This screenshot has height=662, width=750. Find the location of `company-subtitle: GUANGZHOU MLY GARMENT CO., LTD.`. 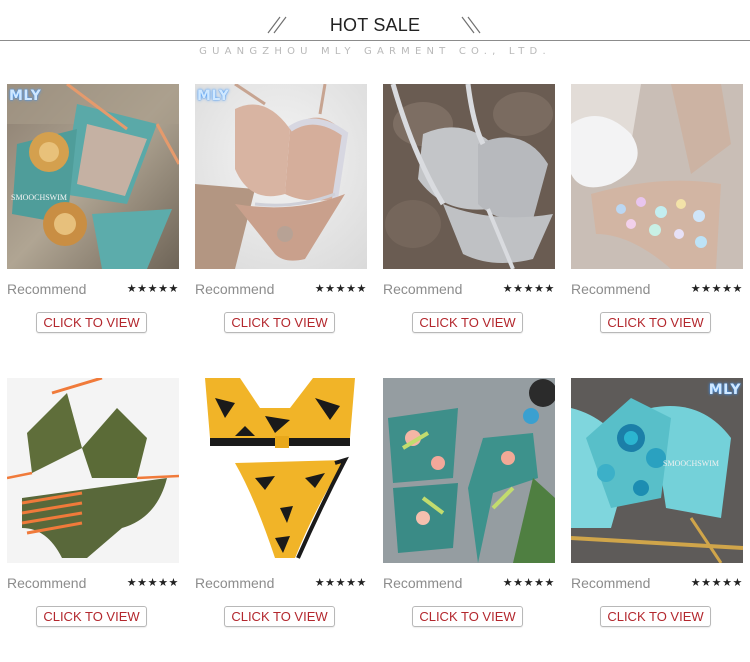

company-subtitle: GUANGZHOU MLY GARMENT CO., LTD. is located at coordinates (375, 51).